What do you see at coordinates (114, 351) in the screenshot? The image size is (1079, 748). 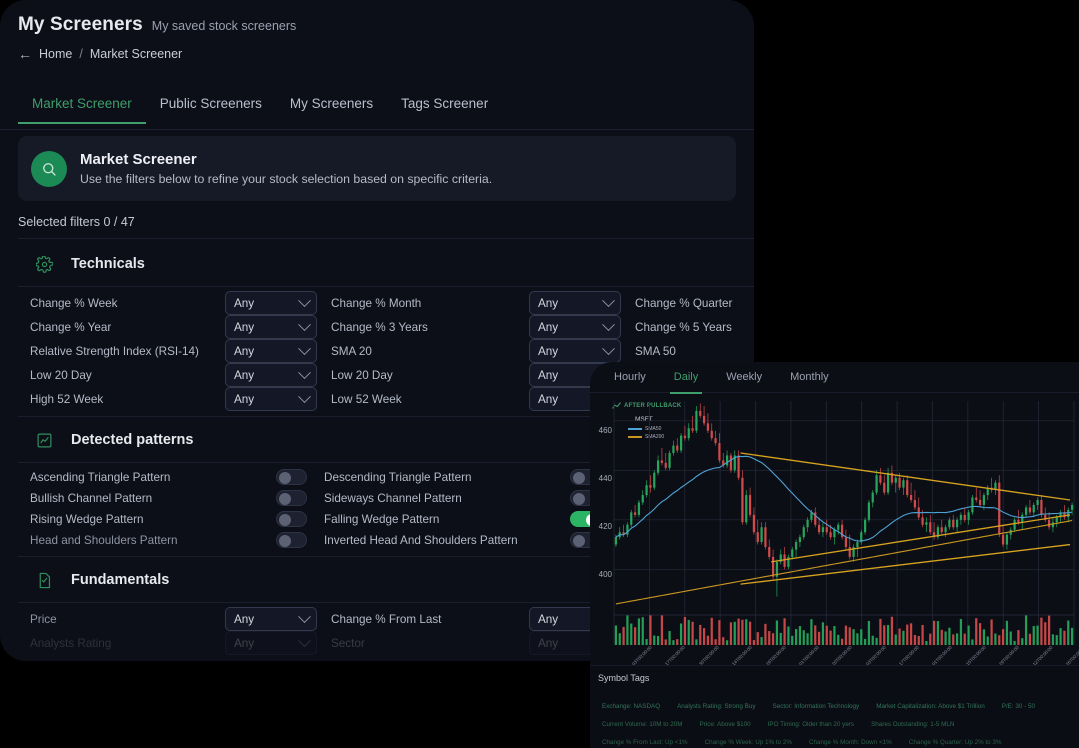 I see `filter-label: Relative Strength Index (RSI-14)` at bounding box center [114, 351].